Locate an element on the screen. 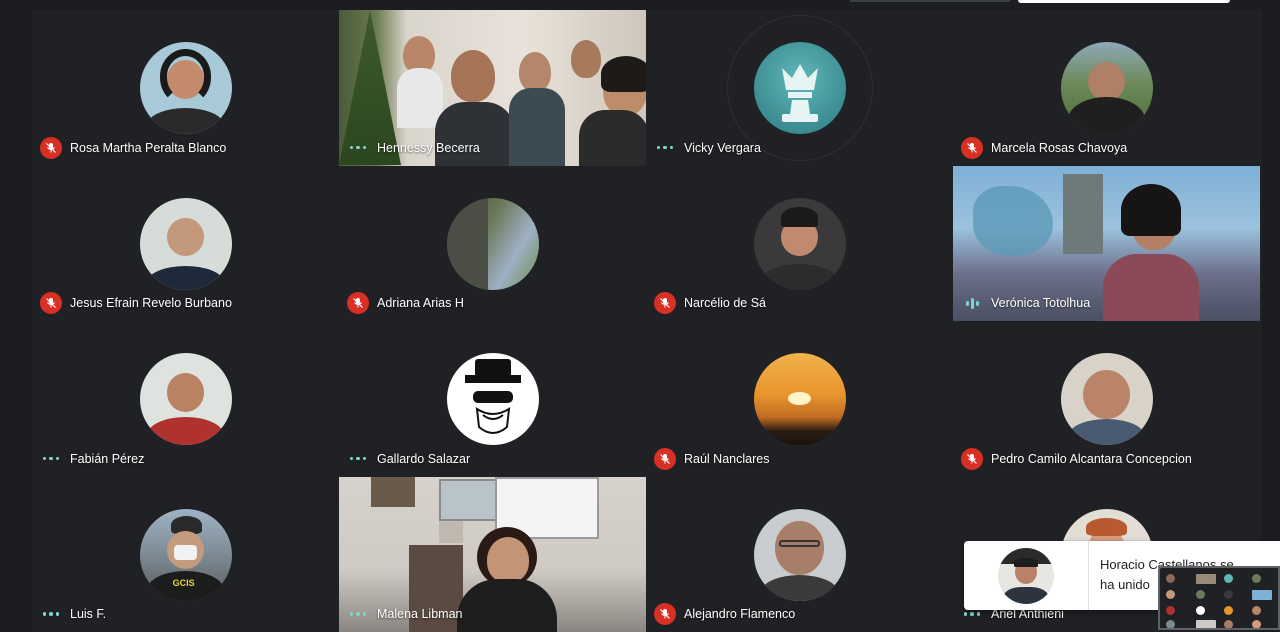 The image size is (1280, 632). participant-name: Adriana Arias H is located at coordinates (420, 303).